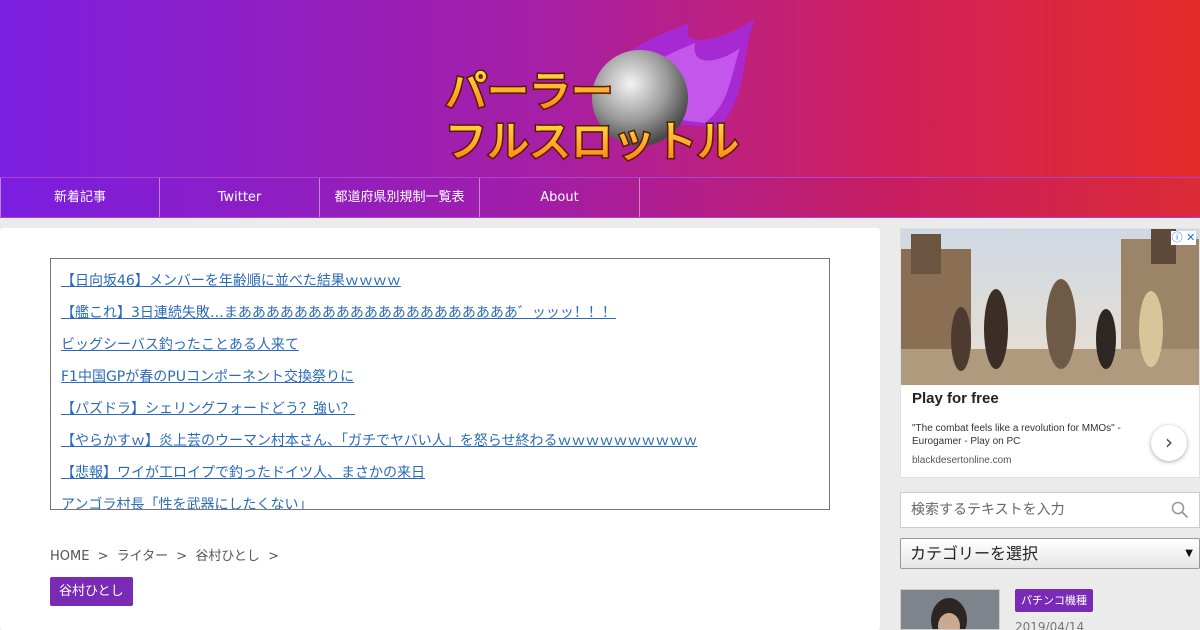  I want to click on main-nav: 新着記事 Twitter 都道府県別規制一覧表 About, so click(600, 197).